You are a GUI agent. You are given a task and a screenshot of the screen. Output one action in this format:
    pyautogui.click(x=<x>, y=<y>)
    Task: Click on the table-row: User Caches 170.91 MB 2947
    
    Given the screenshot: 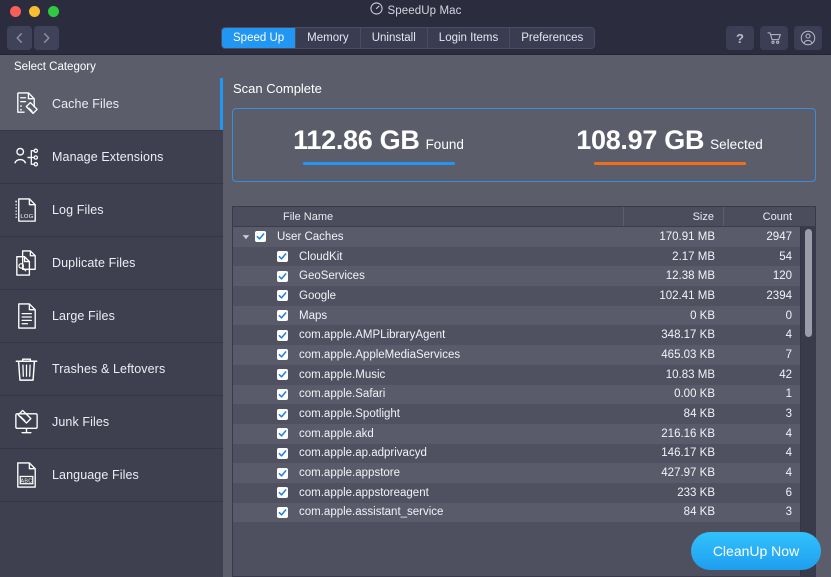 What is the action you would take?
    pyautogui.click(x=524, y=237)
    